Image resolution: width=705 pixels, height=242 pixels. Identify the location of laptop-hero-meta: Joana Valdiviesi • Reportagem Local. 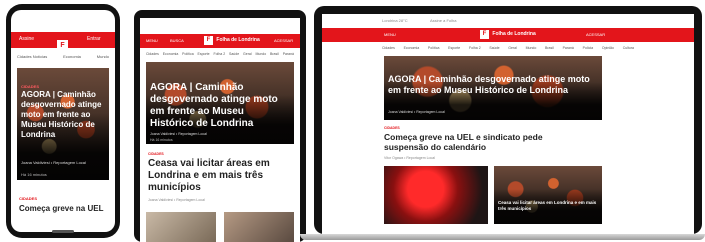
(416, 112).